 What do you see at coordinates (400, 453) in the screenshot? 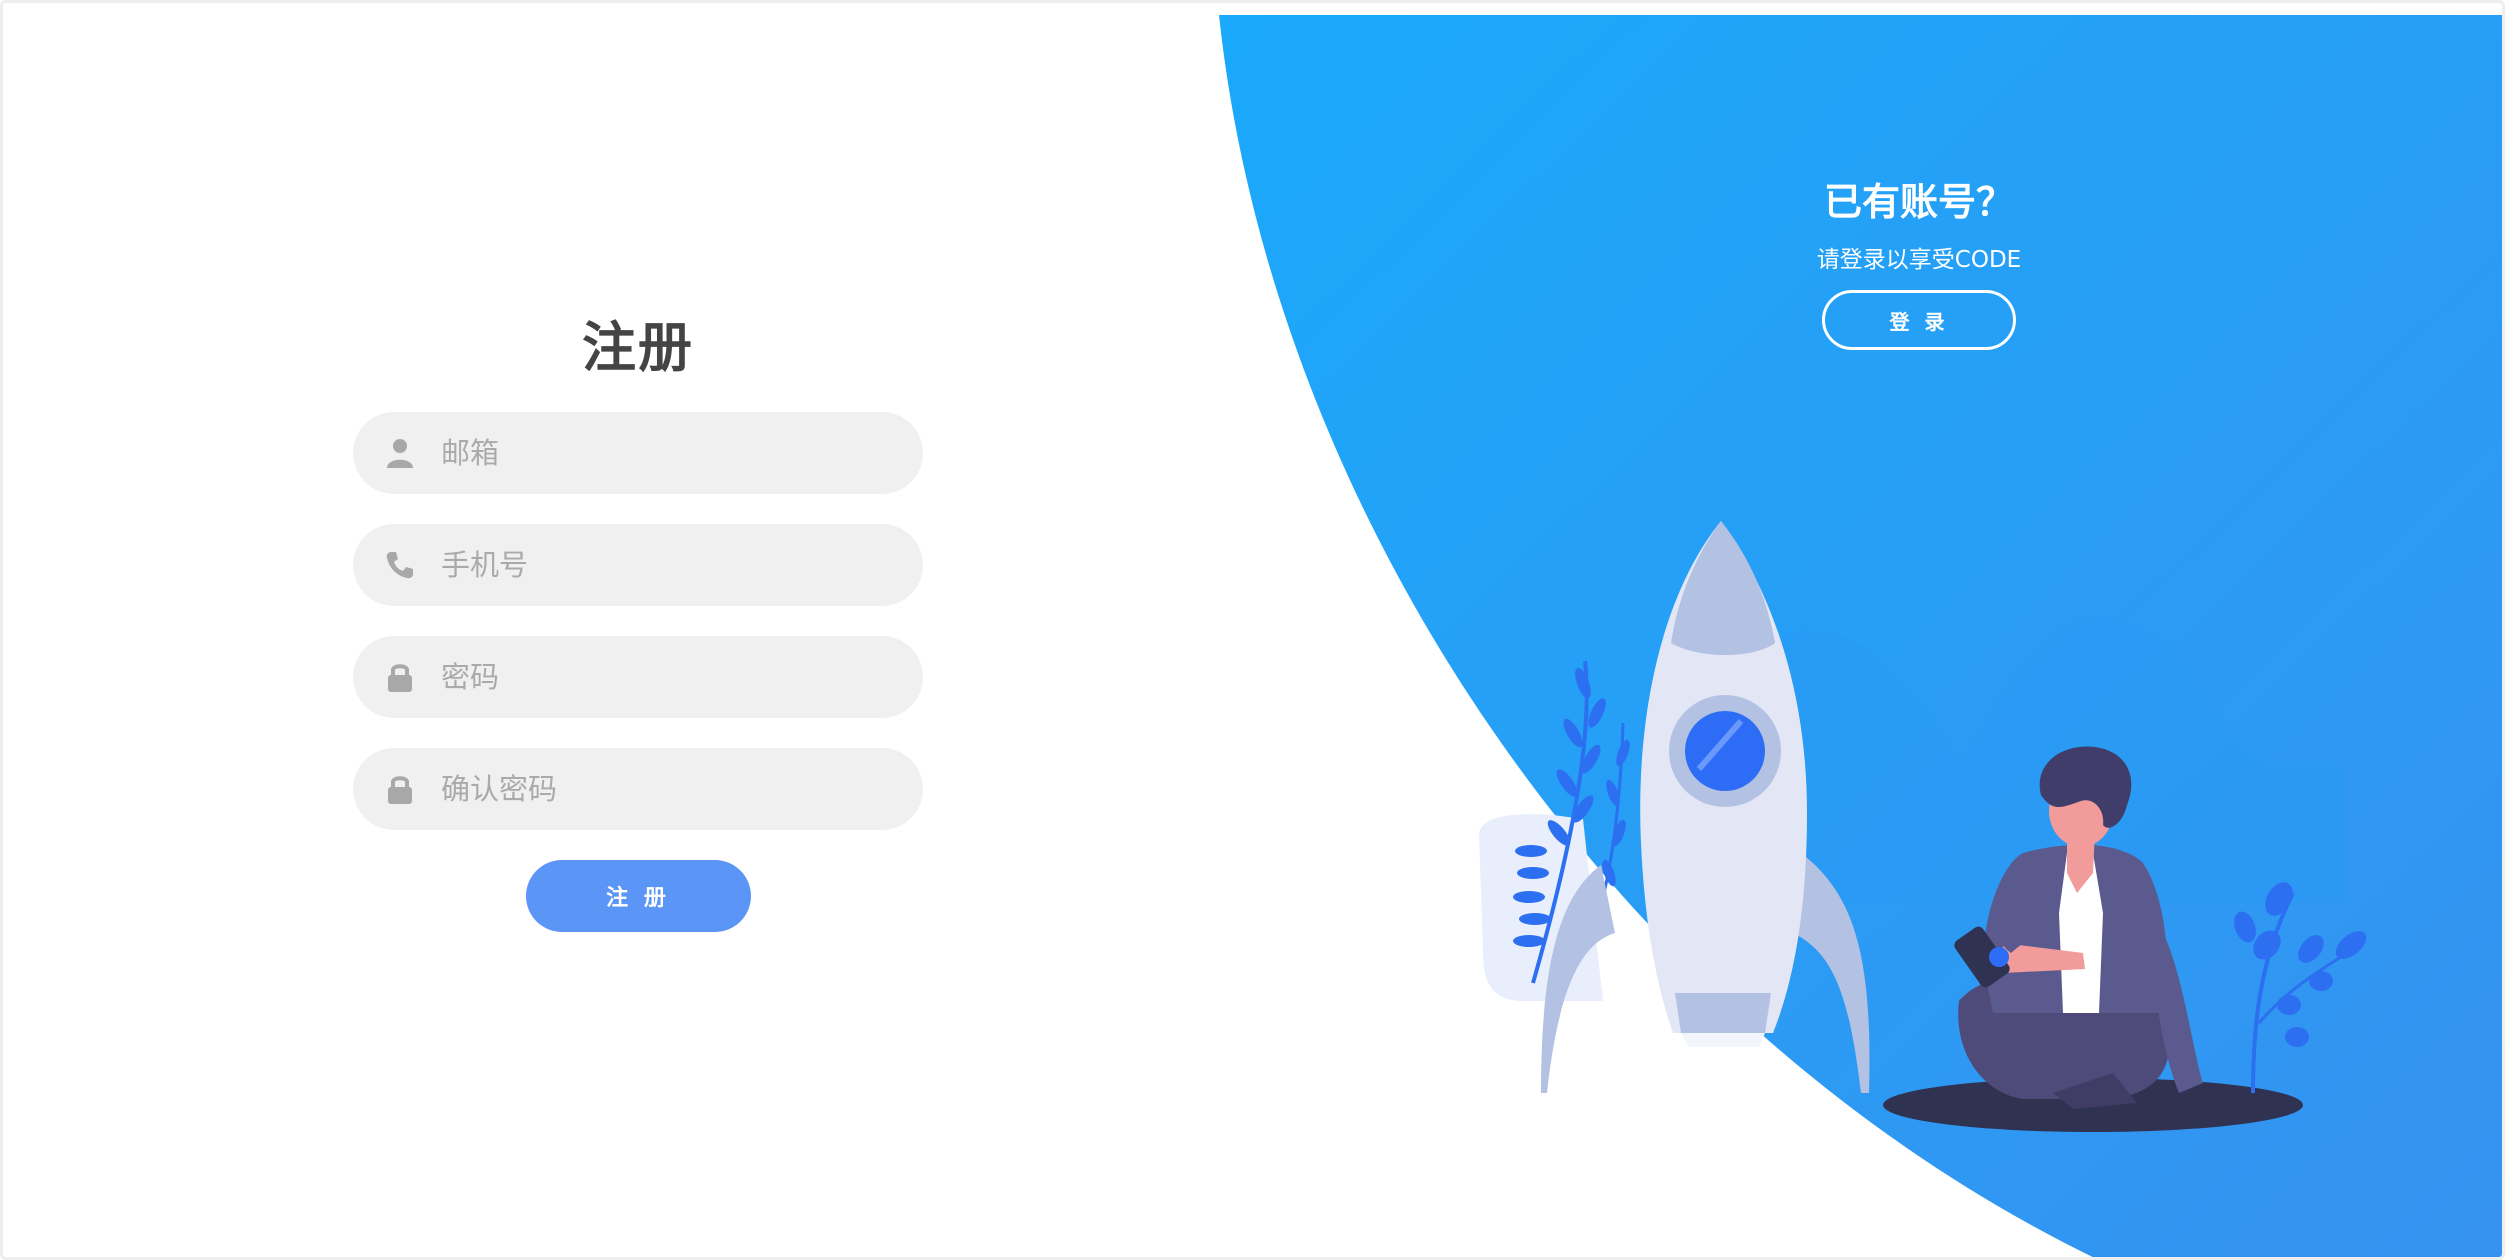
I see `user-icon` at bounding box center [400, 453].